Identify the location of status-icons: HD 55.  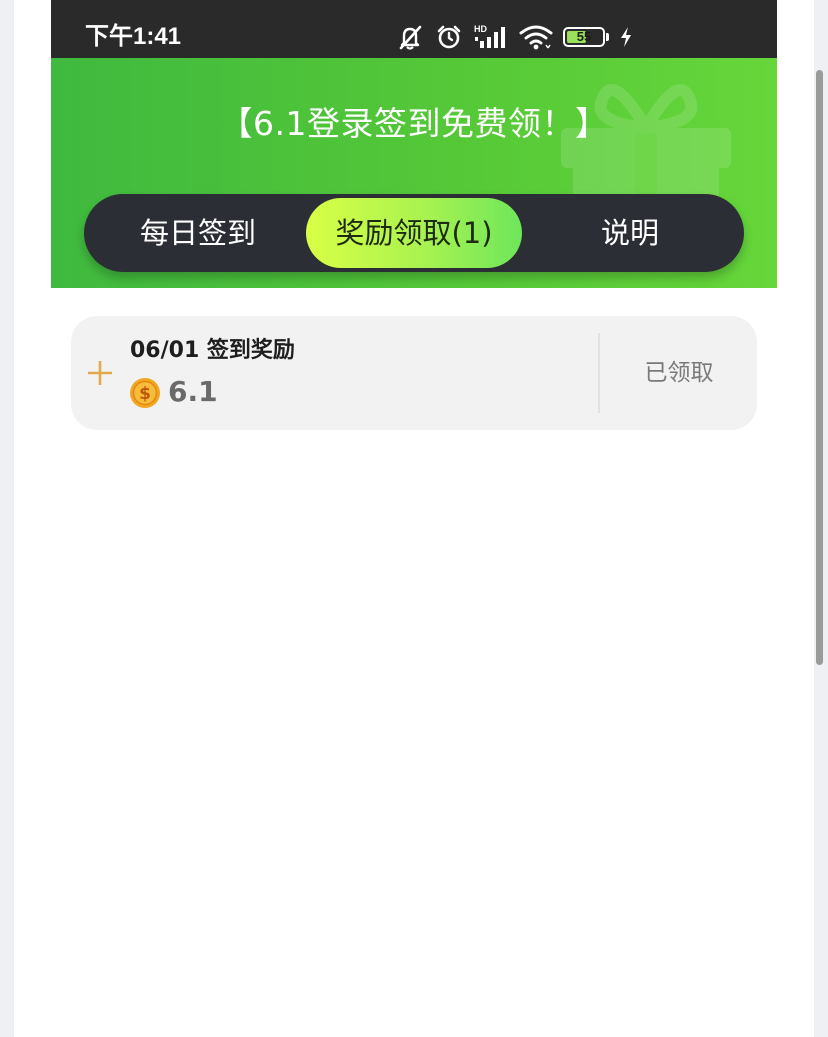
(514, 37).